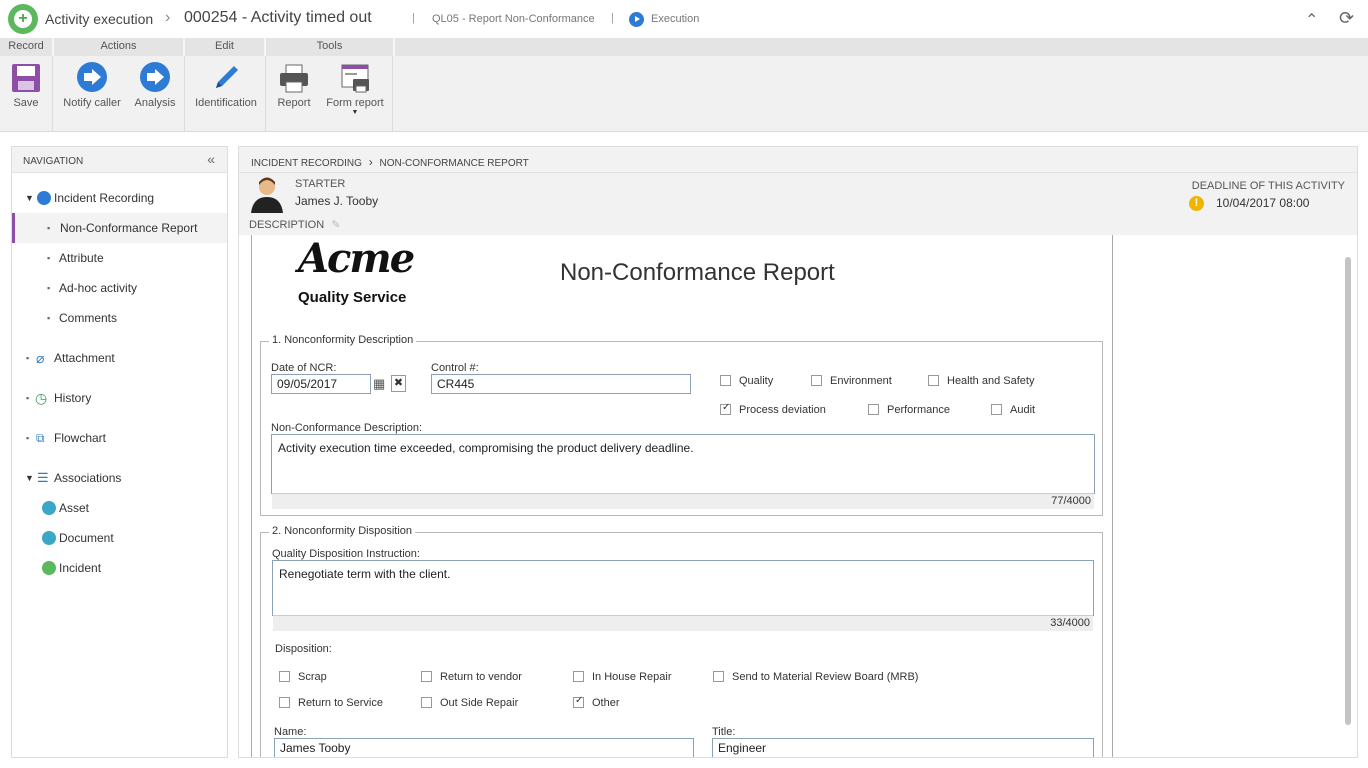 This screenshot has height=768, width=1368. What do you see at coordinates (991, 381) in the screenshot?
I see `checkbox-label: Health and Safety` at bounding box center [991, 381].